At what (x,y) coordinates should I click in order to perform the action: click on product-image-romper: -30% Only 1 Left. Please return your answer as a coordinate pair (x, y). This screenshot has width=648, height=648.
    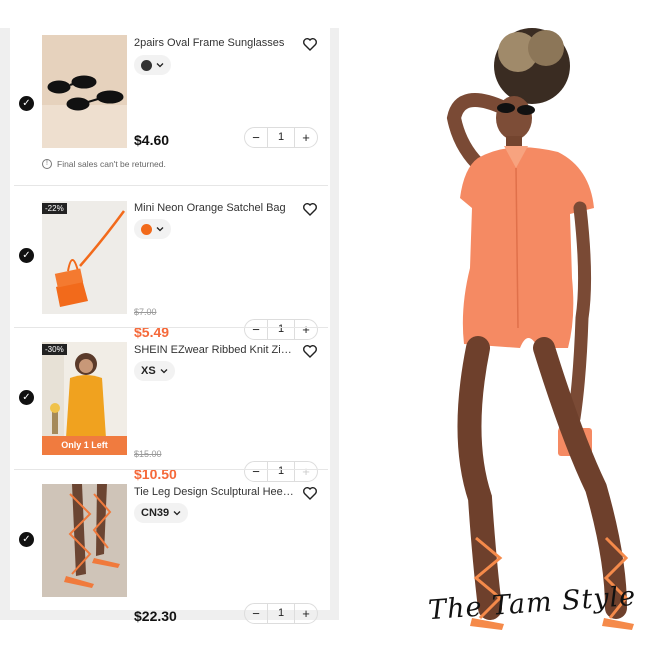
    Looking at the image, I should click on (84, 398).